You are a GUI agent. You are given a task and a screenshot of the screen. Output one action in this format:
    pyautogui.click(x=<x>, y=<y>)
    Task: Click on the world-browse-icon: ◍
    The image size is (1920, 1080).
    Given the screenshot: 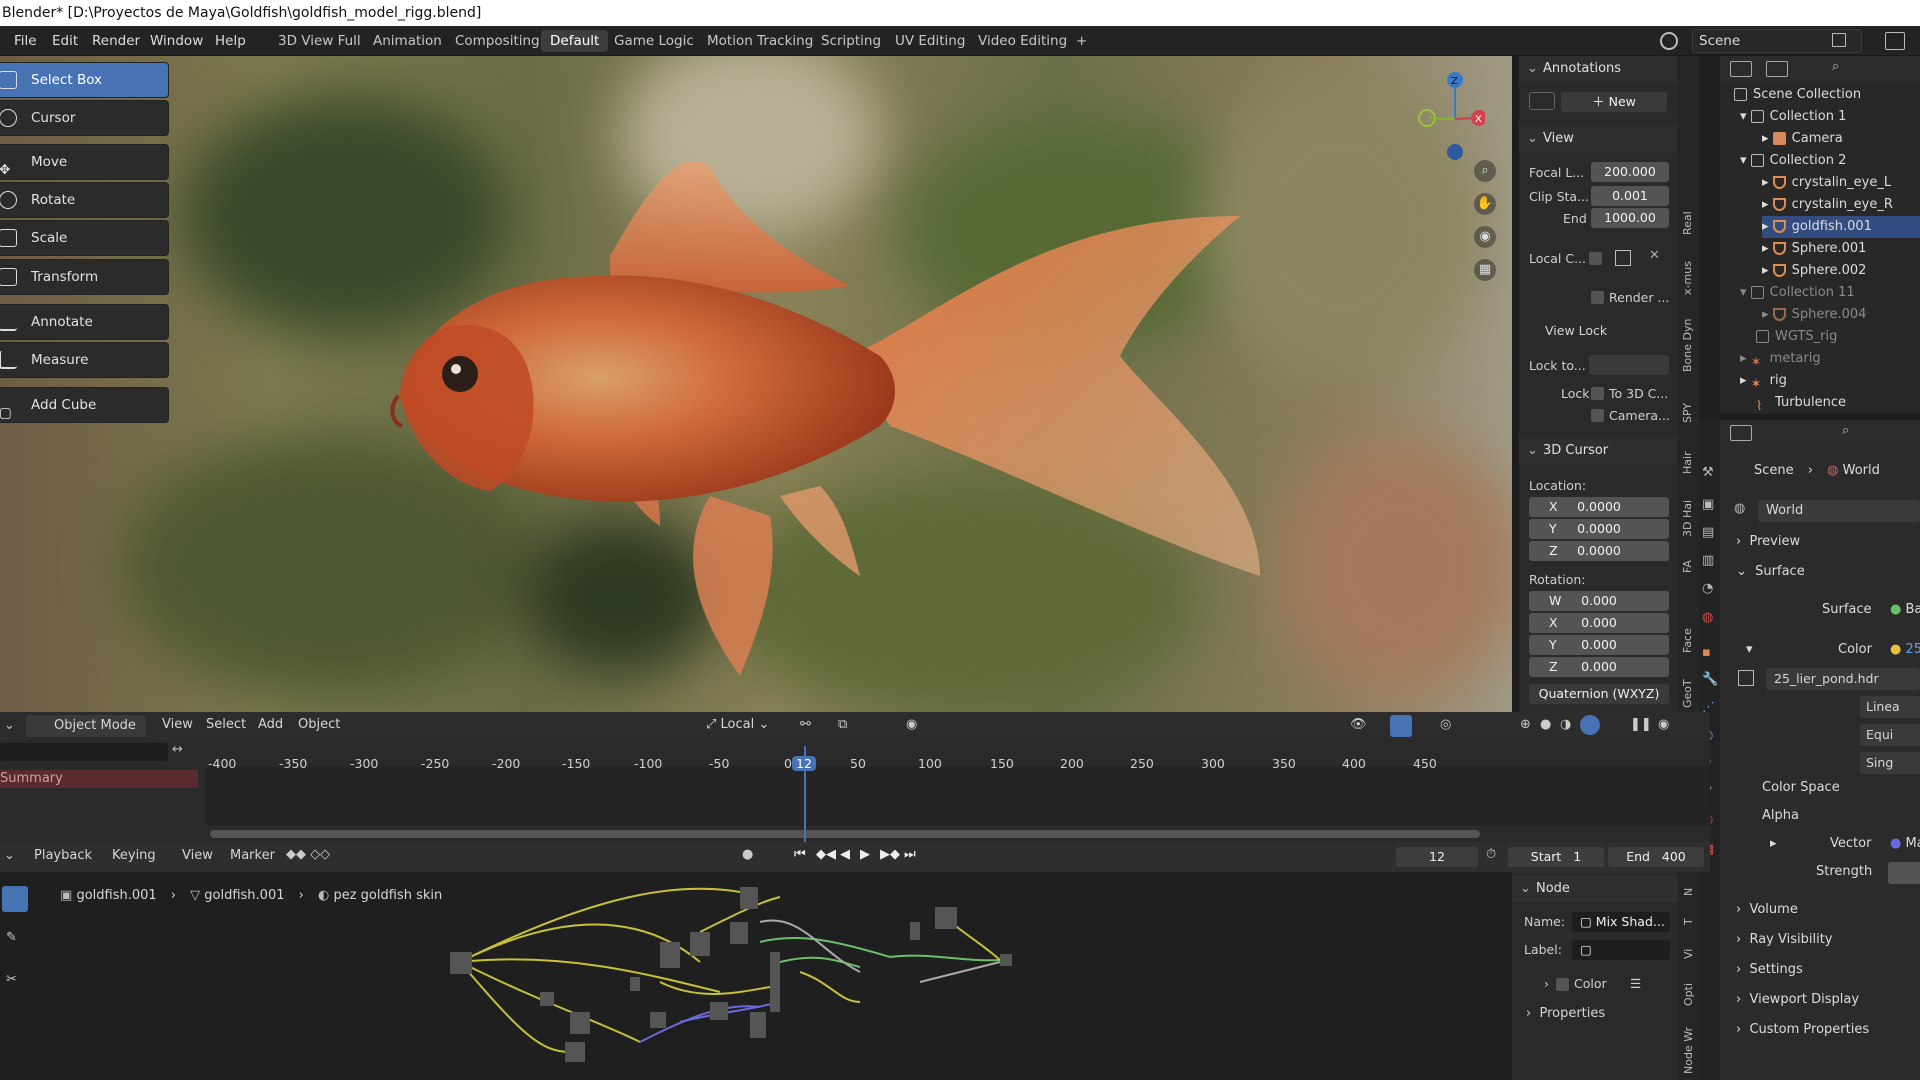 What is the action you would take?
    pyautogui.click(x=1739, y=508)
    